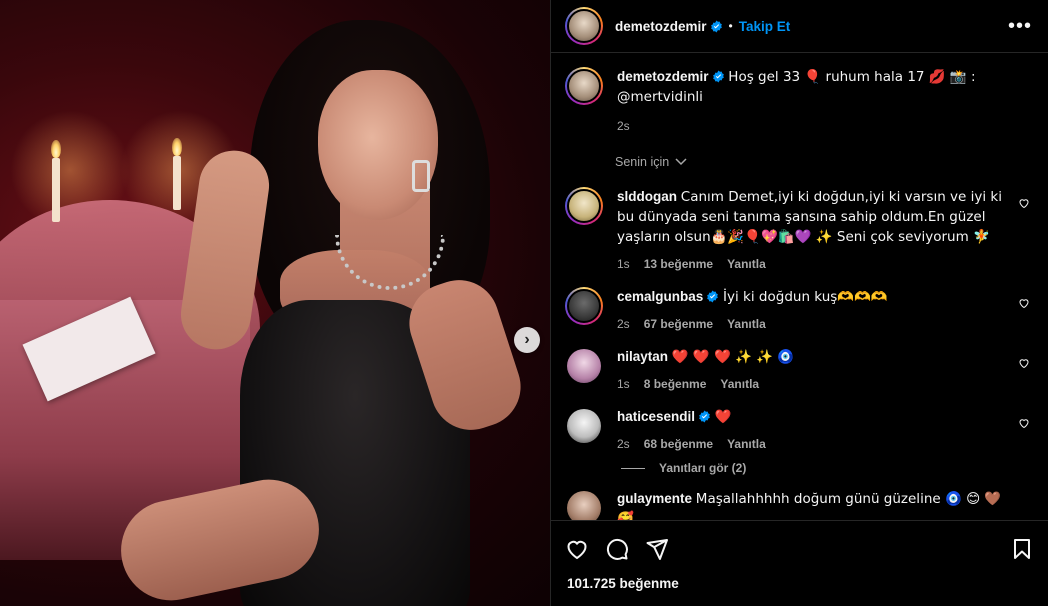 This screenshot has height=606, width=1048. What do you see at coordinates (799, 26) in the screenshot?
I see `post-header: demetozdemir • Takip Et •••` at bounding box center [799, 26].